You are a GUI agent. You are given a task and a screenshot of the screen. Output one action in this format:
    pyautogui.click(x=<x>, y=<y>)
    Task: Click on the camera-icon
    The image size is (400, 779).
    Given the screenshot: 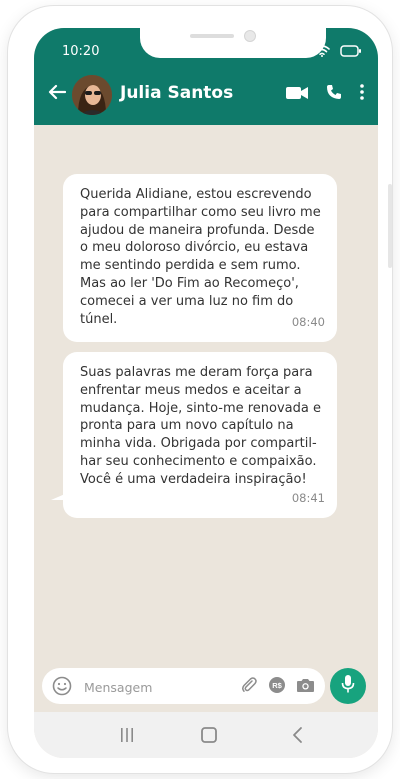 What is the action you would take?
    pyautogui.click(x=305, y=687)
    